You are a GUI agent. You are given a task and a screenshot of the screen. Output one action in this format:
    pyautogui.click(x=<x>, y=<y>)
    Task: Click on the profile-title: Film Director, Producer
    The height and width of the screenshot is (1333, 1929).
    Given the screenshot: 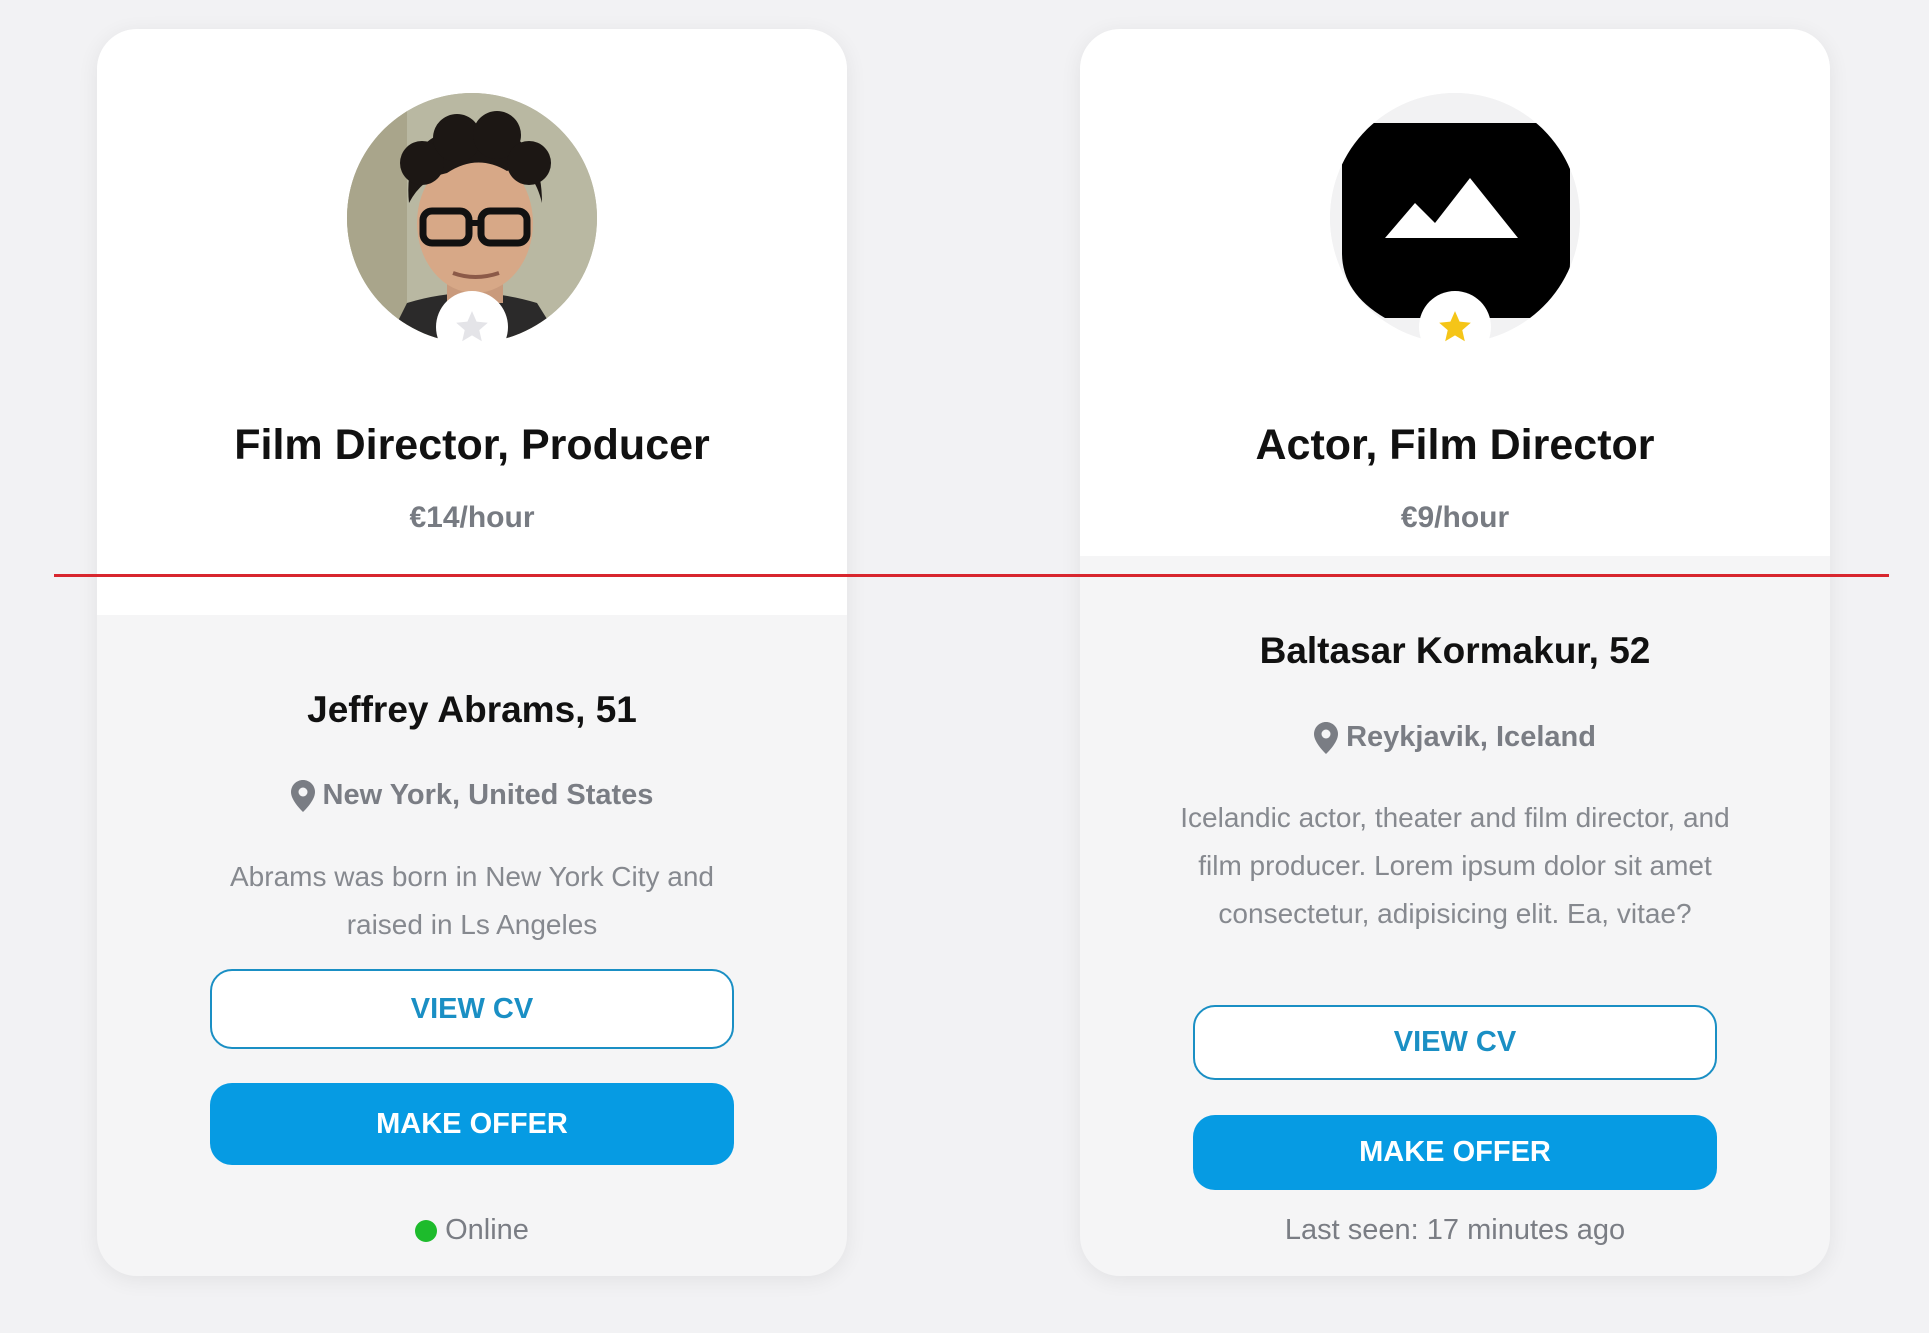 What is the action you would take?
    pyautogui.click(x=472, y=445)
    